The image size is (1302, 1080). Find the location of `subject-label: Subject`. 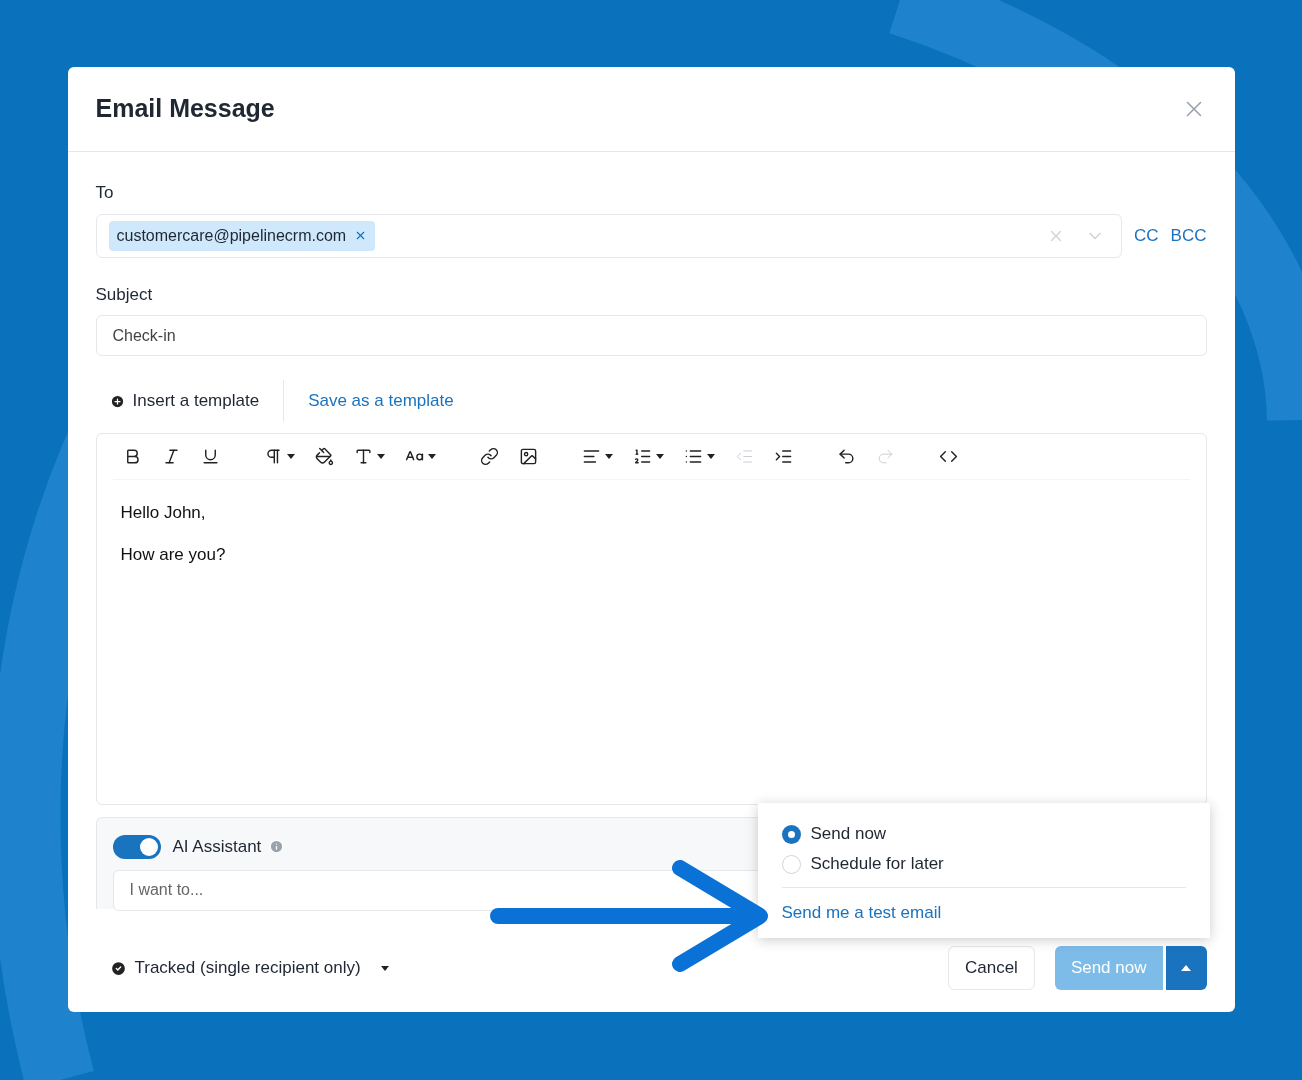

subject-label: Subject is located at coordinates (124, 294).